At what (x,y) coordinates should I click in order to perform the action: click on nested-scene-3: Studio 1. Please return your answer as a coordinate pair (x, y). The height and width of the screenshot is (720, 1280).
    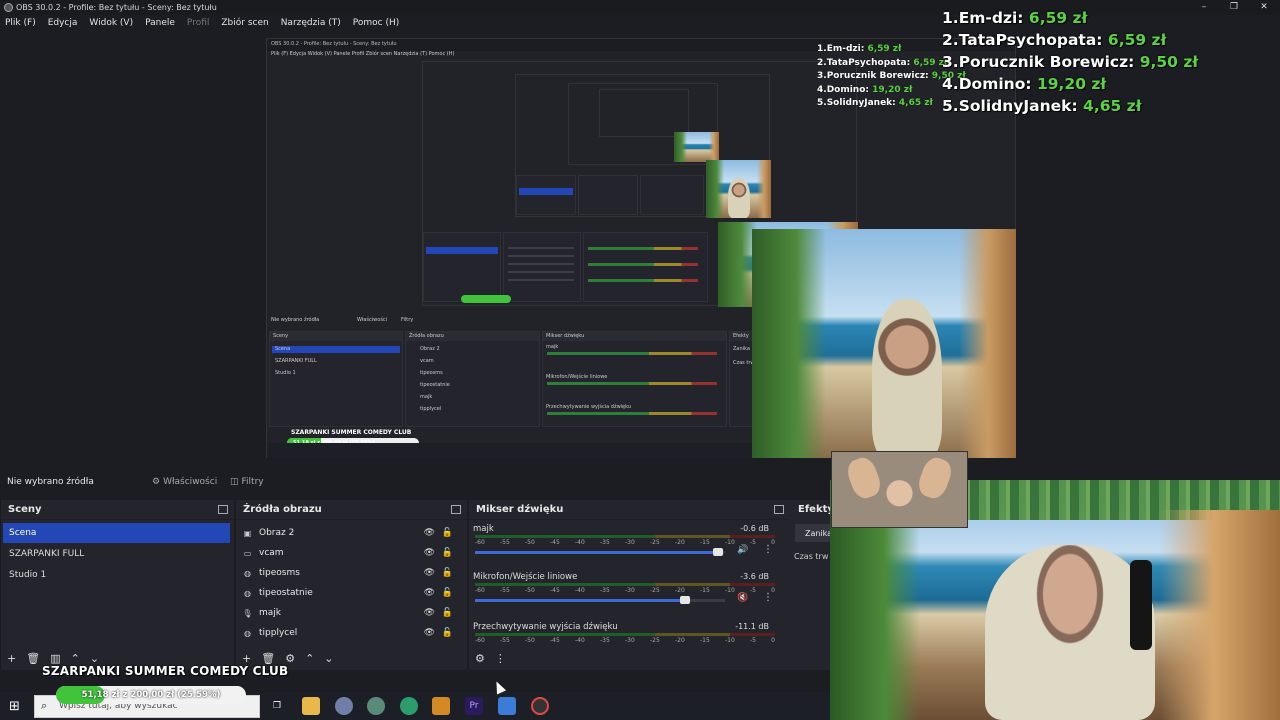
    Looking at the image, I should click on (285, 373).